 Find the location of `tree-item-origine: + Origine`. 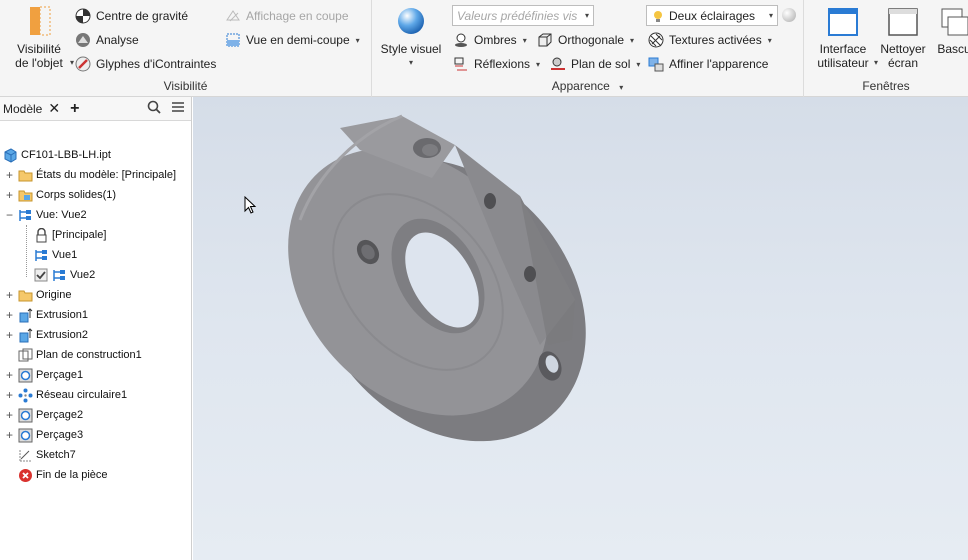

tree-item-origine: + Origine is located at coordinates (38, 295).